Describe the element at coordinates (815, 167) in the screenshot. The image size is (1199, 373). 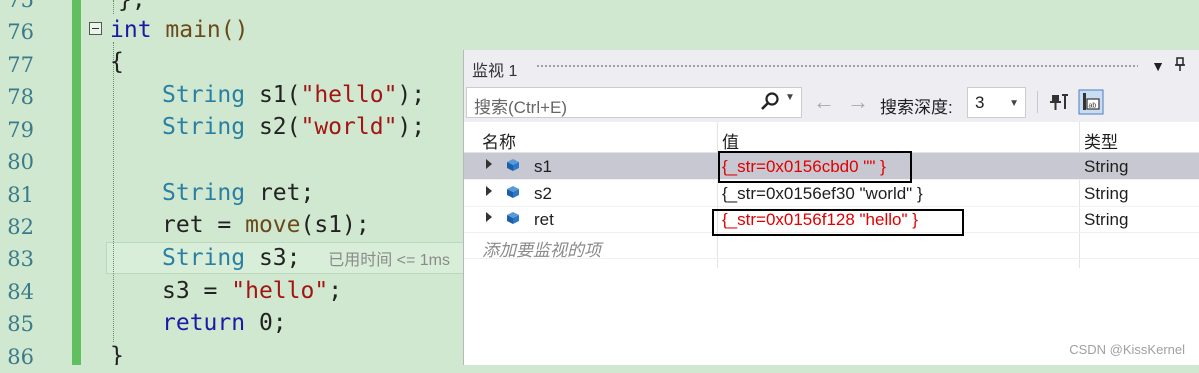
I see `annotation-box-s1` at that location.